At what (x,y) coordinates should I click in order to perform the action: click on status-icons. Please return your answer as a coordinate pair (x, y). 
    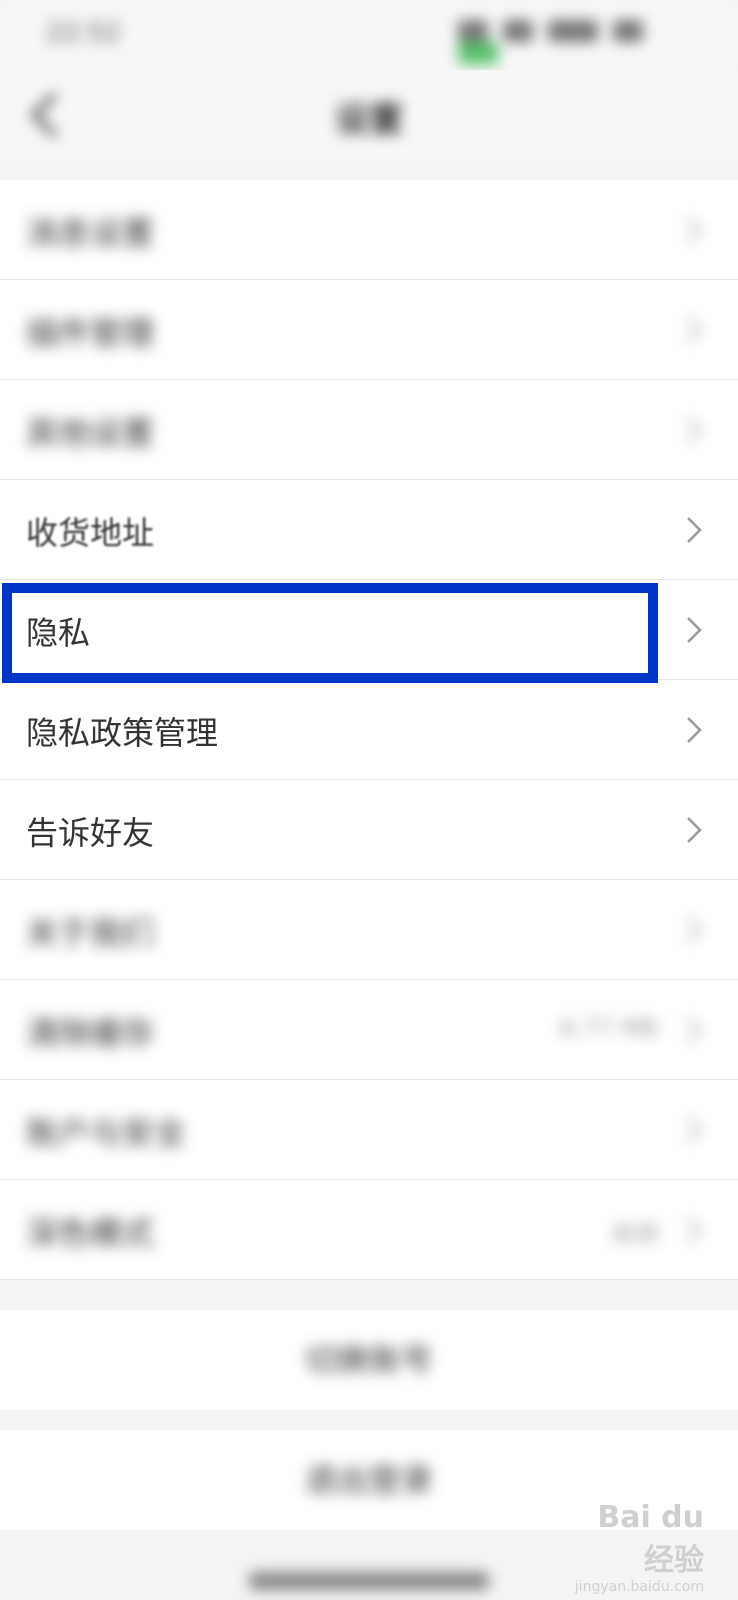
    Looking at the image, I should click on (573, 42).